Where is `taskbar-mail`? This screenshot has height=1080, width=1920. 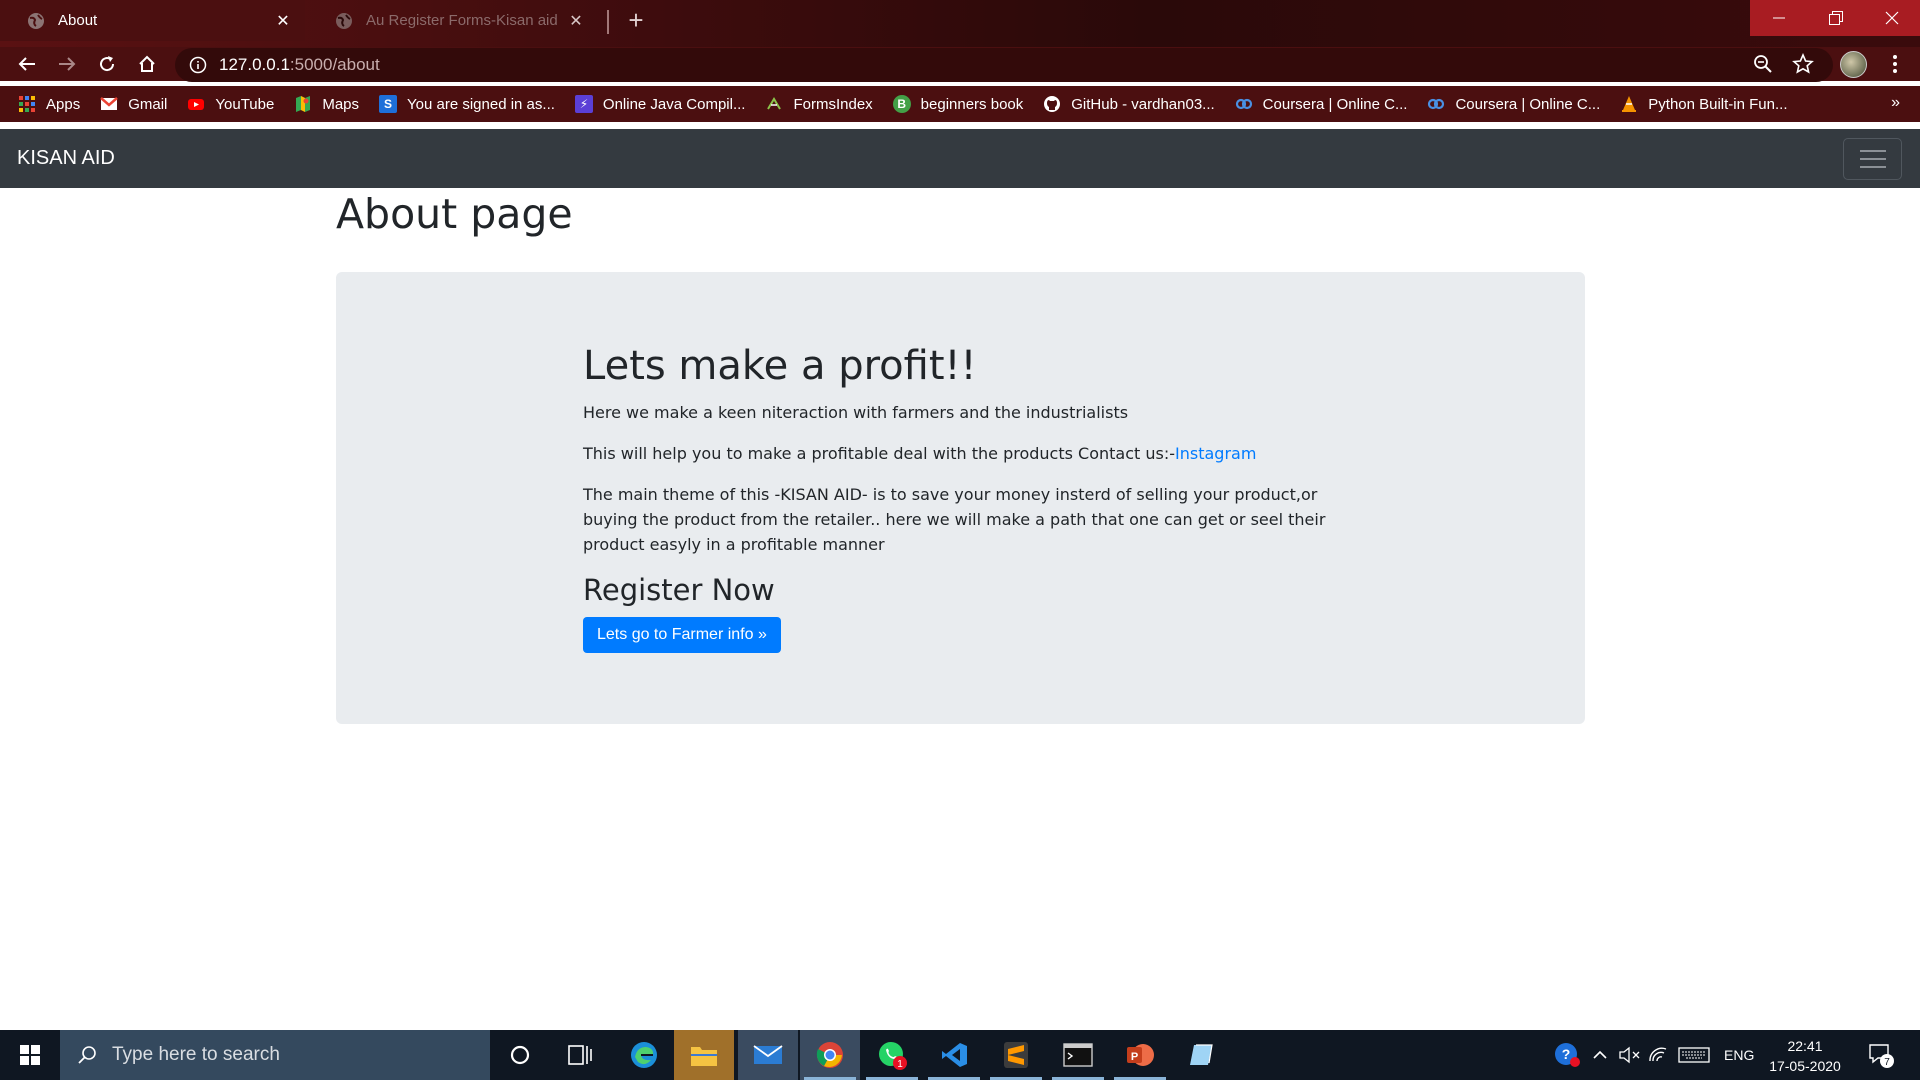 taskbar-mail is located at coordinates (768, 1055).